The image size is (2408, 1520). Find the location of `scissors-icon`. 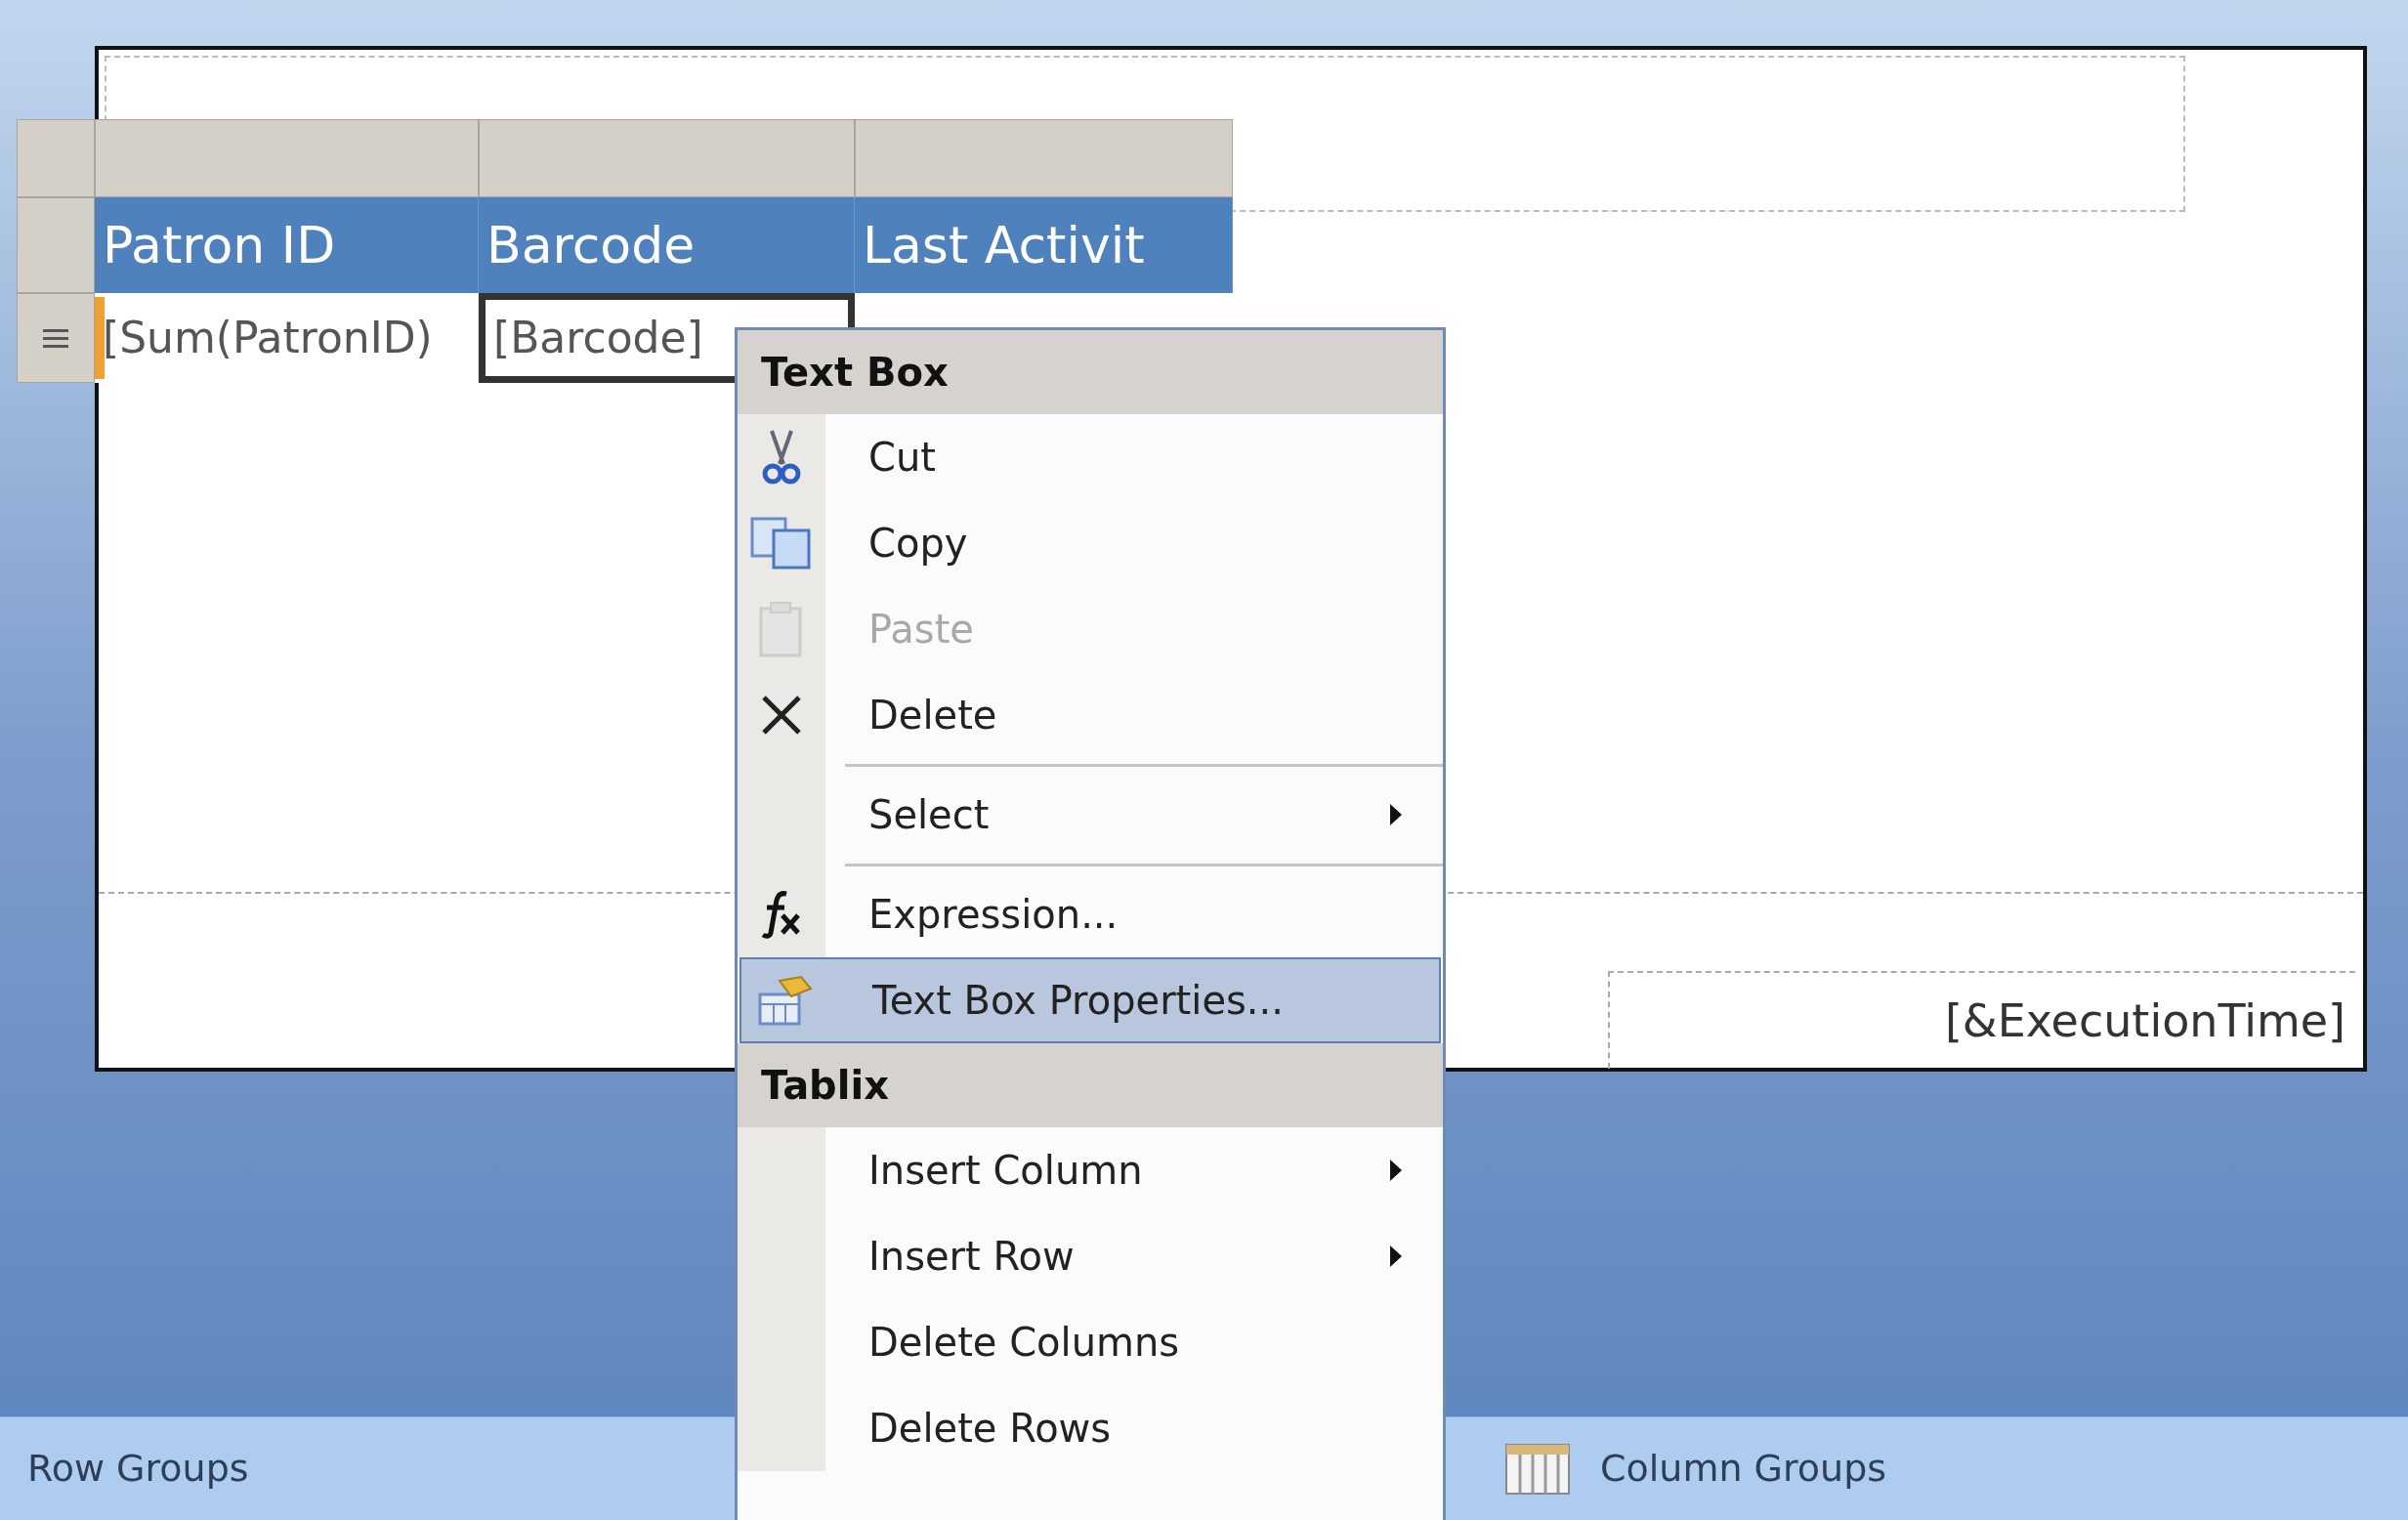

scissors-icon is located at coordinates (781, 457).